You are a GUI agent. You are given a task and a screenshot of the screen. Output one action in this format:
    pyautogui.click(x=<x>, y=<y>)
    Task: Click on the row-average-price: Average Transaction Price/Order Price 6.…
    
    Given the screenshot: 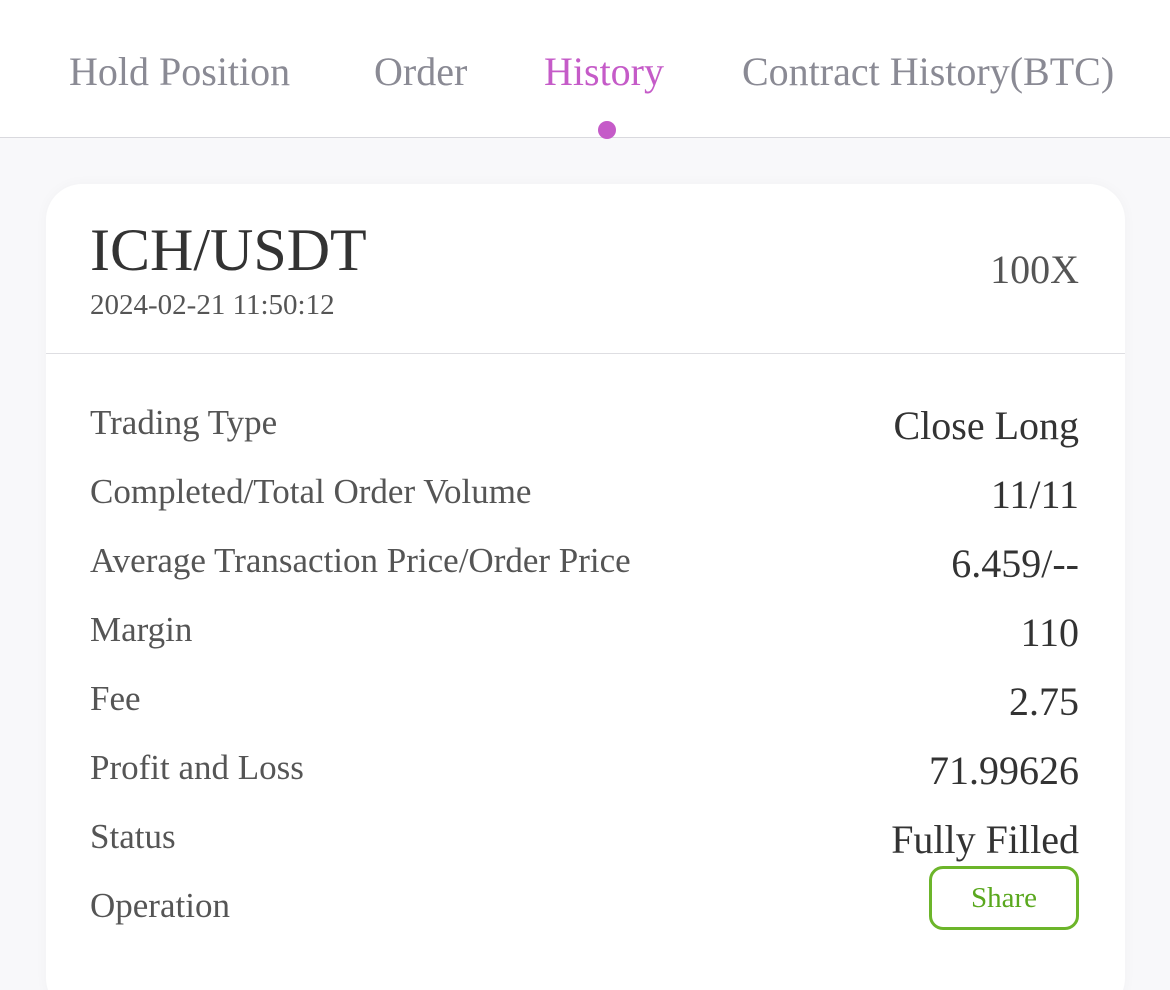 What is the action you would take?
    pyautogui.click(x=584, y=571)
    